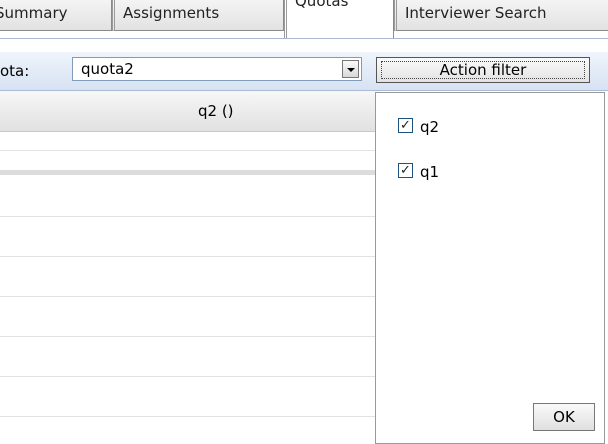 The width and height of the screenshot is (608, 444). I want to click on tab-interviewer-search: Interviewer Search, so click(501, 15).